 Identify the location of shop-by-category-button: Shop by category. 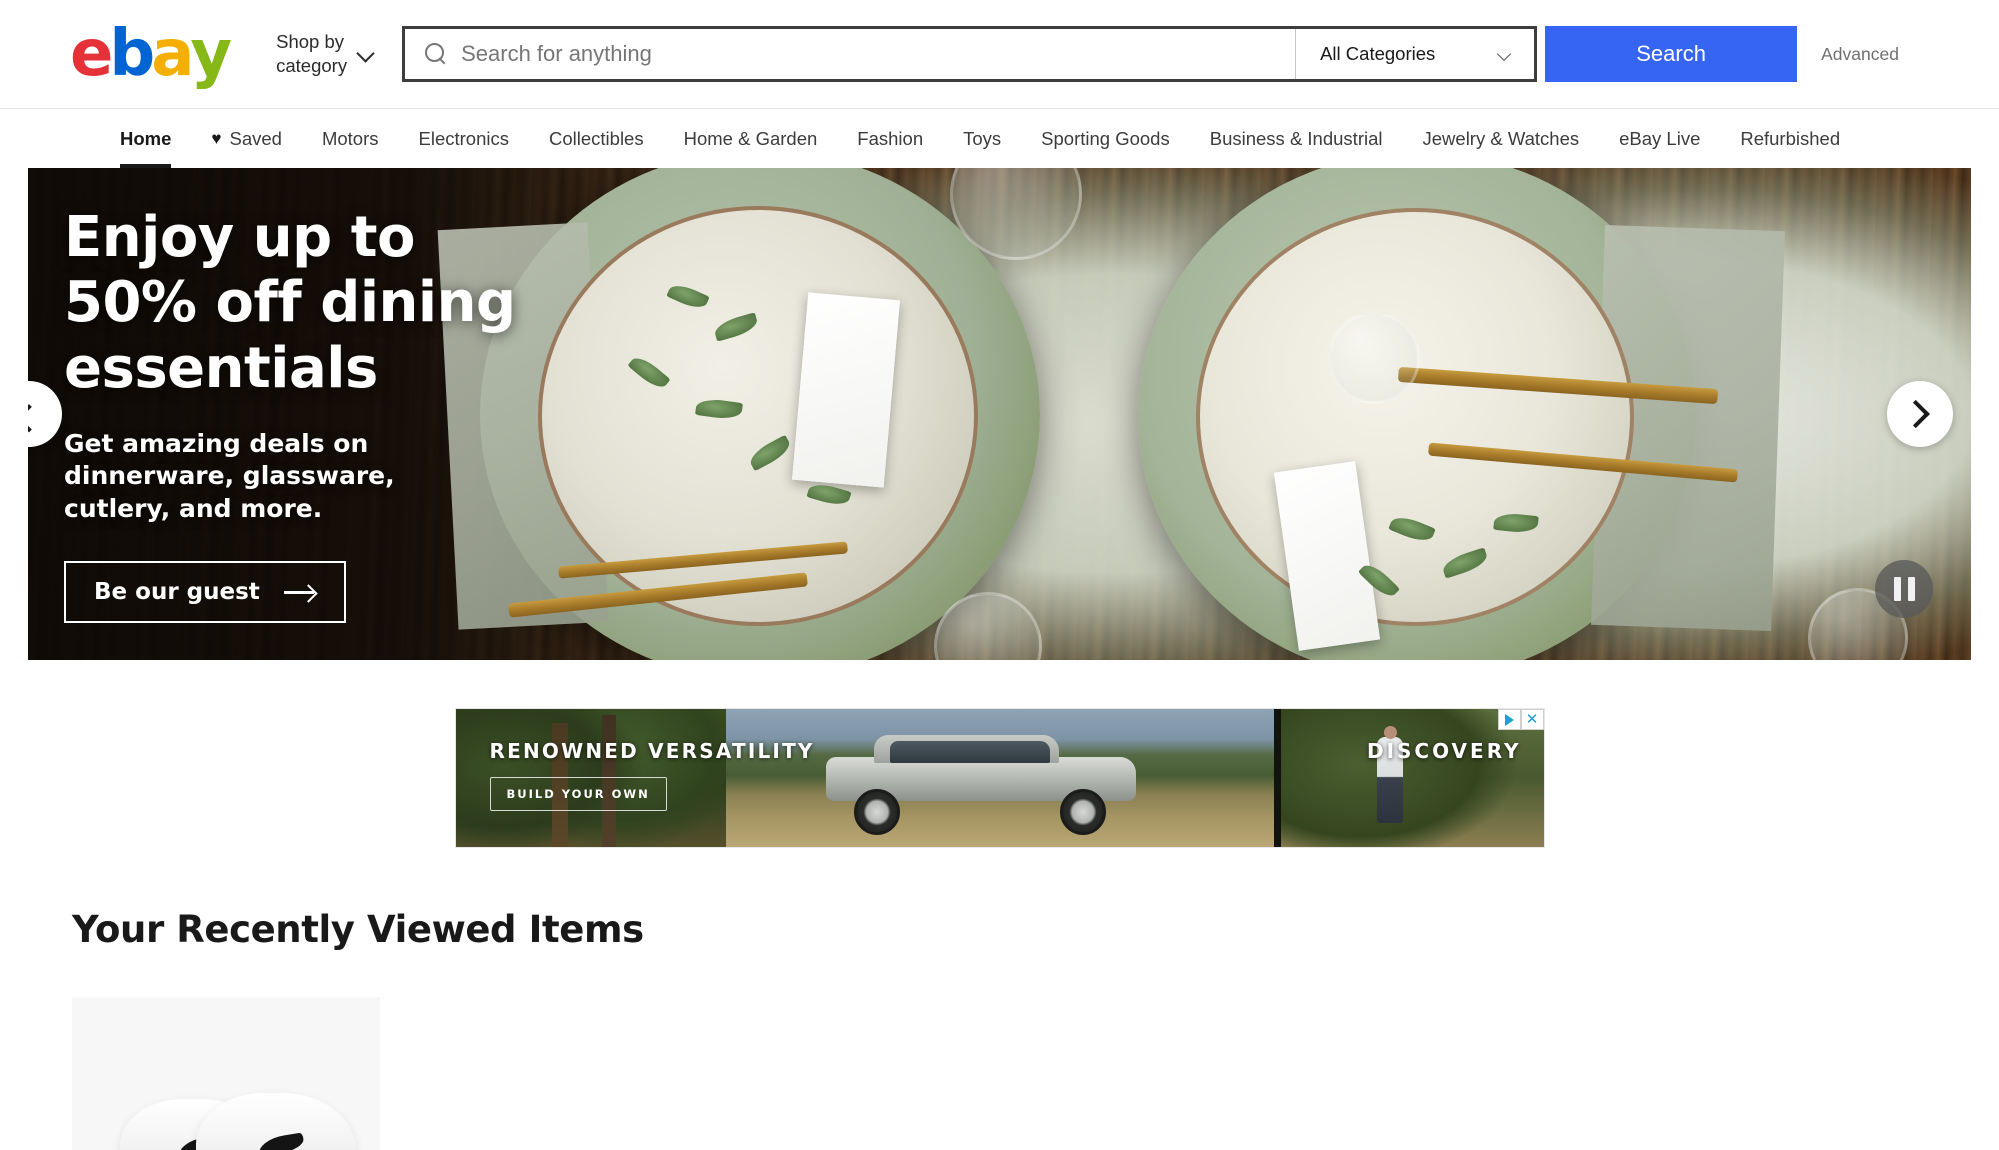
(325, 53).